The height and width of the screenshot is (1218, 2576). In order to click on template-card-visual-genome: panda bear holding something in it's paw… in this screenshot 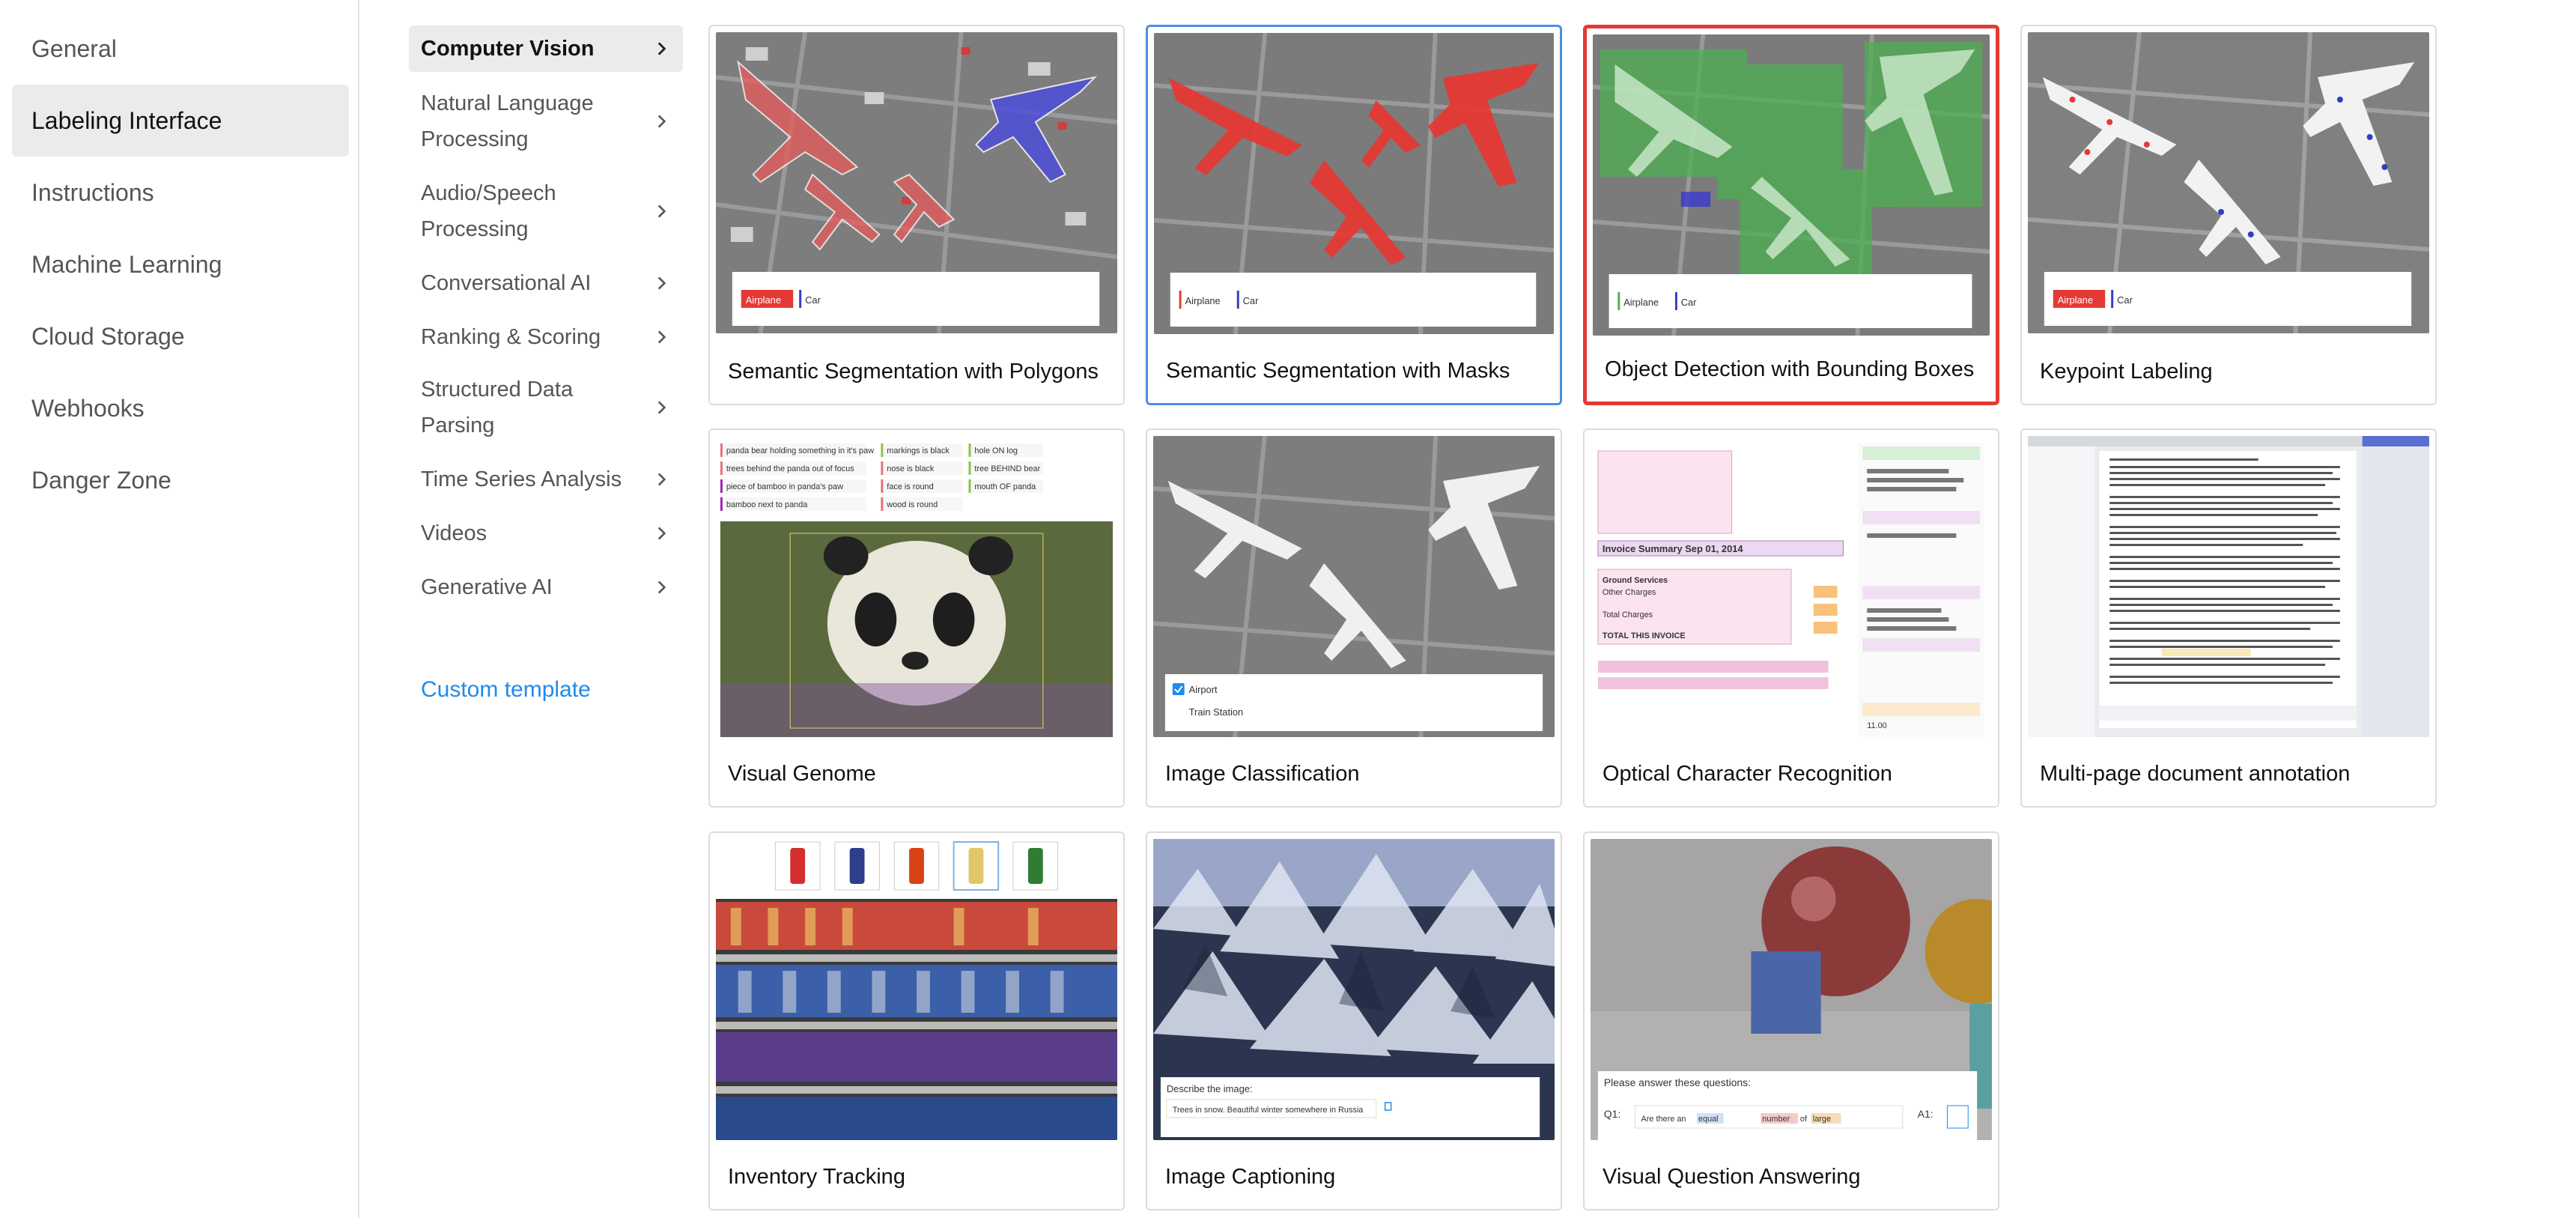, I will do `click(916, 618)`.